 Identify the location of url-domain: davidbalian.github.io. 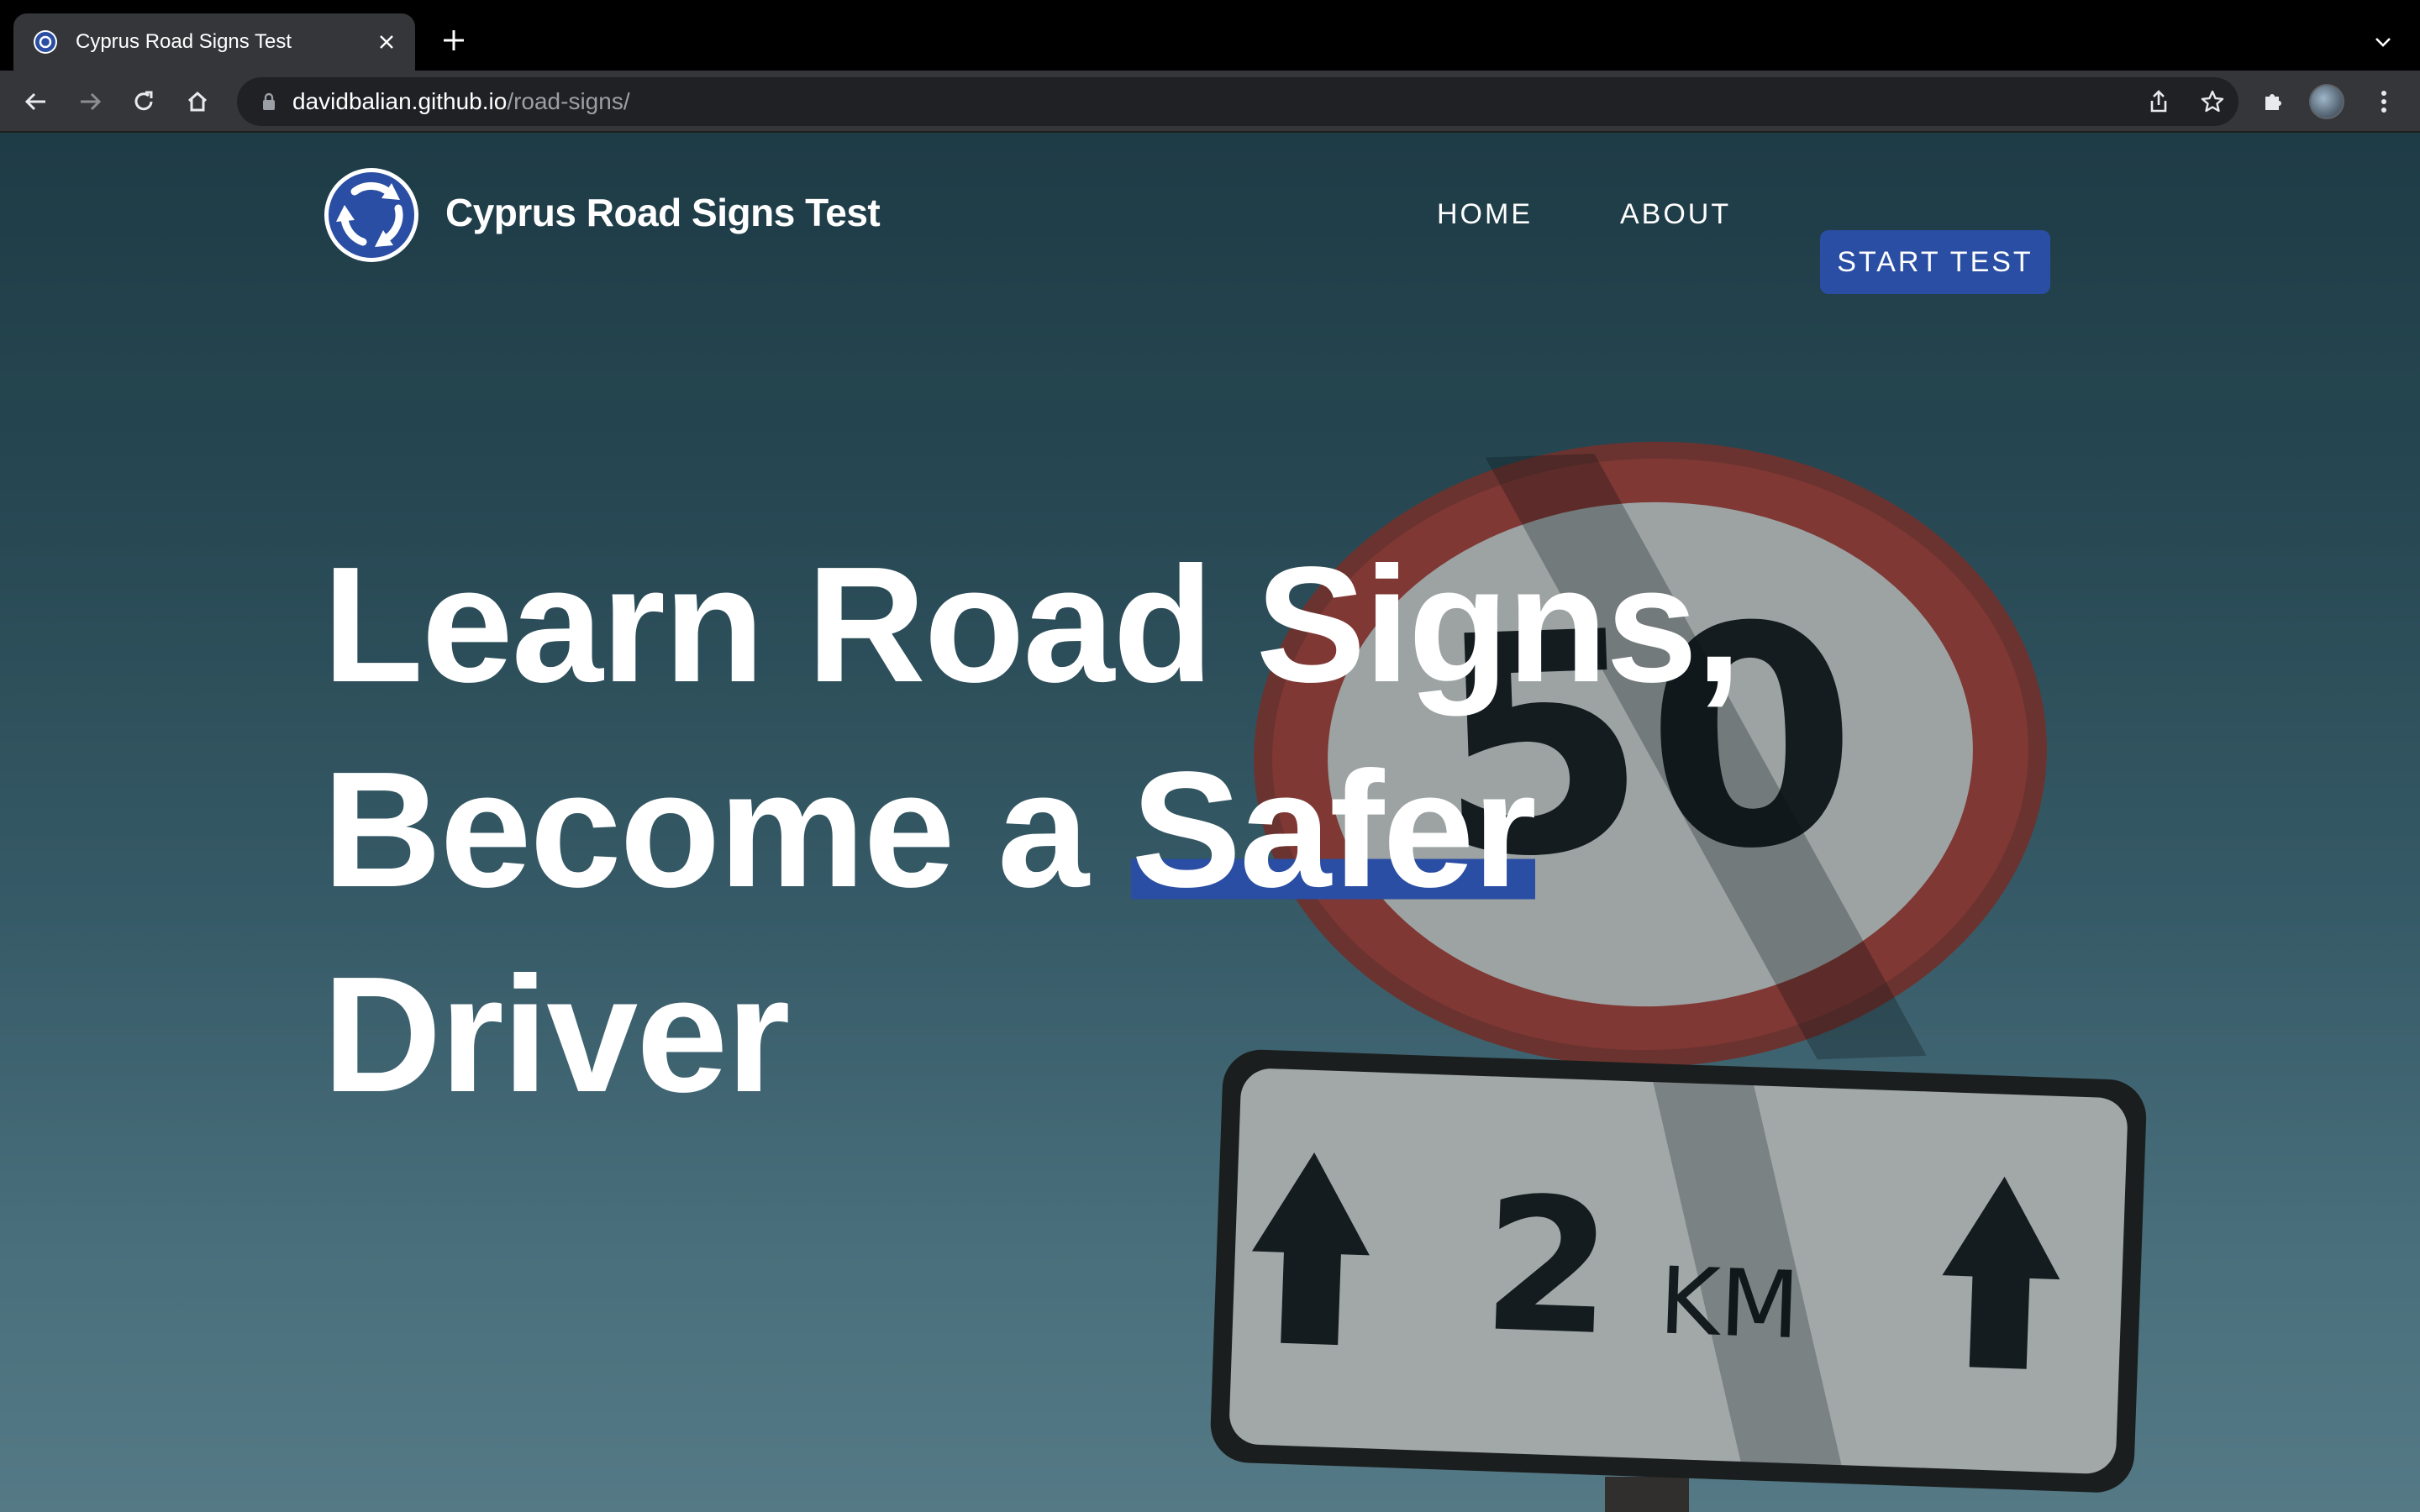
(400, 101).